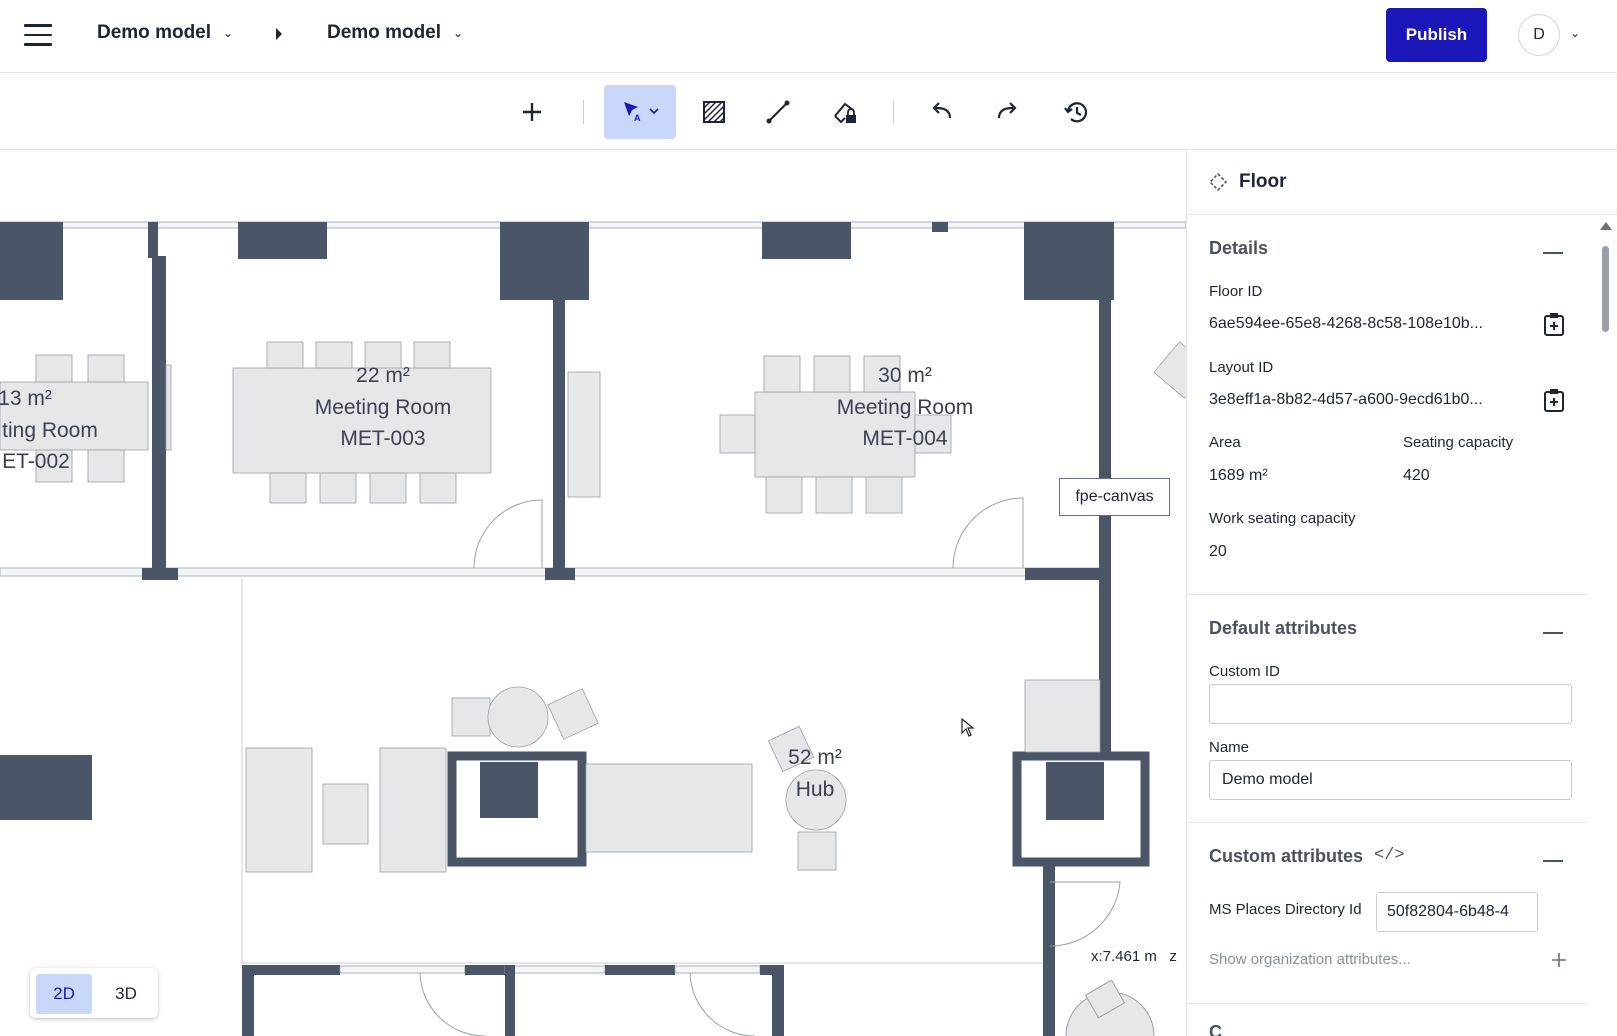  What do you see at coordinates (1241, 367) in the screenshot?
I see `layout-id-label: Layout ID` at bounding box center [1241, 367].